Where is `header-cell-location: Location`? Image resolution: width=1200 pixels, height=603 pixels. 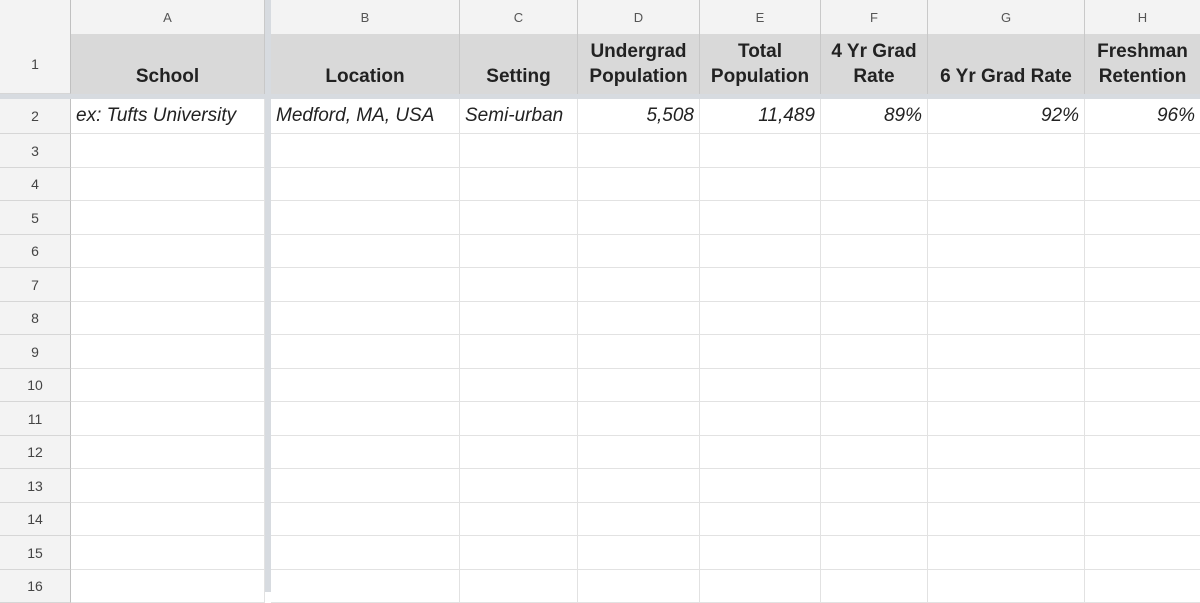
header-cell-location: Location is located at coordinates (365, 64).